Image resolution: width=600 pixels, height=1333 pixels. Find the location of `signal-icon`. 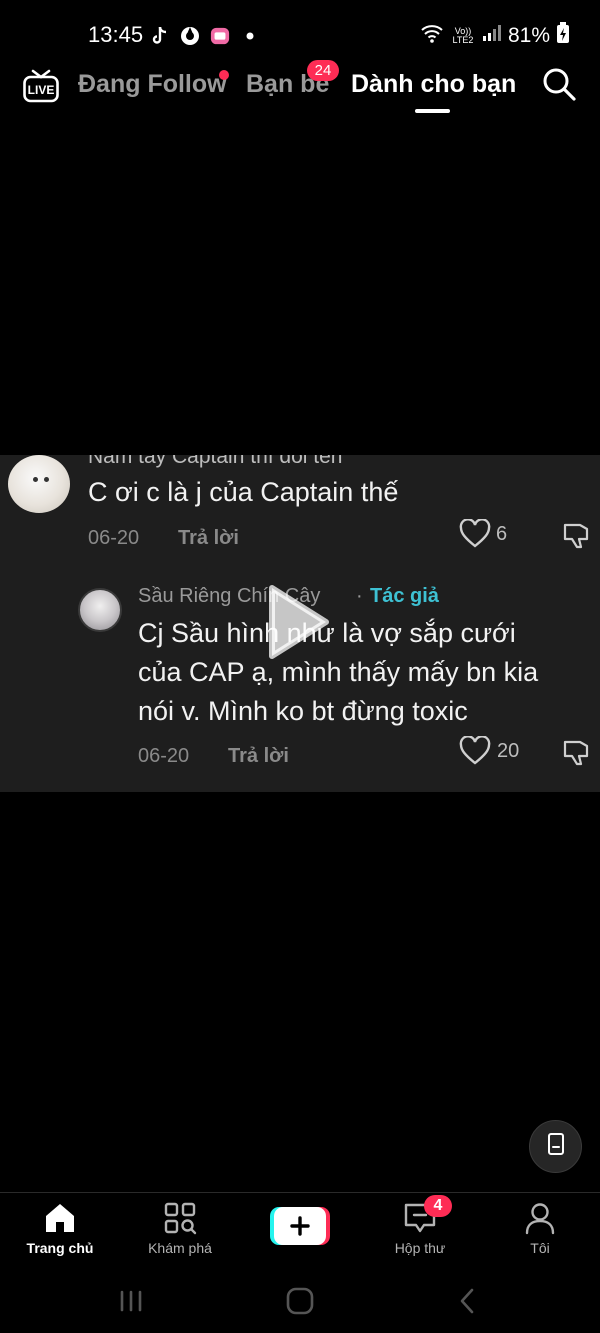

signal-icon is located at coordinates (492, 36).